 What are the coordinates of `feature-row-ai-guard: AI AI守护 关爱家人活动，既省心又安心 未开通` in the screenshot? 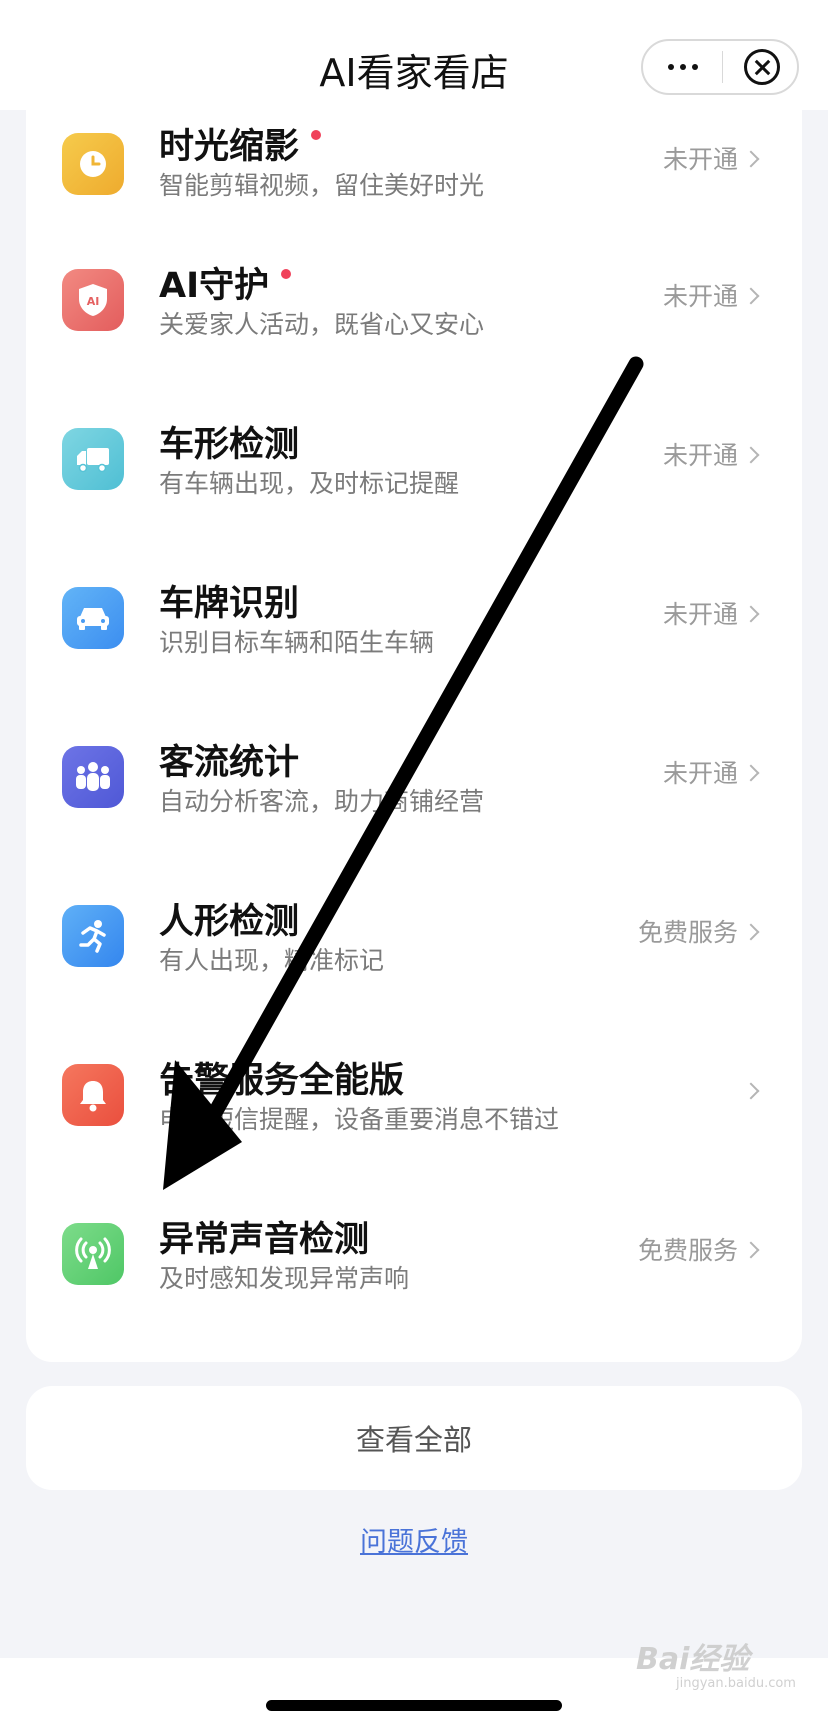 It's located at (414, 312).